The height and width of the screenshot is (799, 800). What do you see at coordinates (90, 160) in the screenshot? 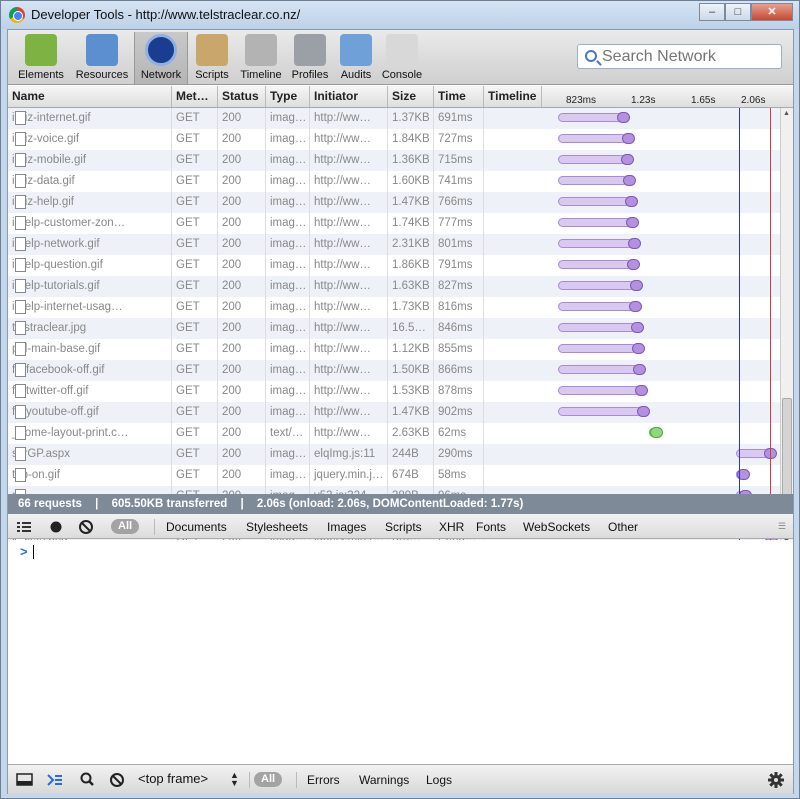
I see `cell-name: i-biz-mobile.gif` at bounding box center [90, 160].